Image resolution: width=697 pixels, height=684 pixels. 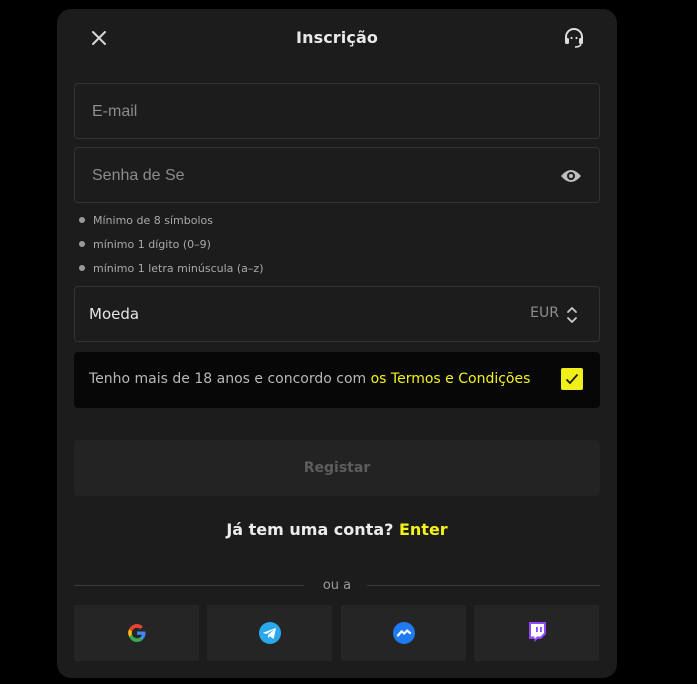 What do you see at coordinates (337, 633) in the screenshot?
I see `social-login-row` at bounding box center [337, 633].